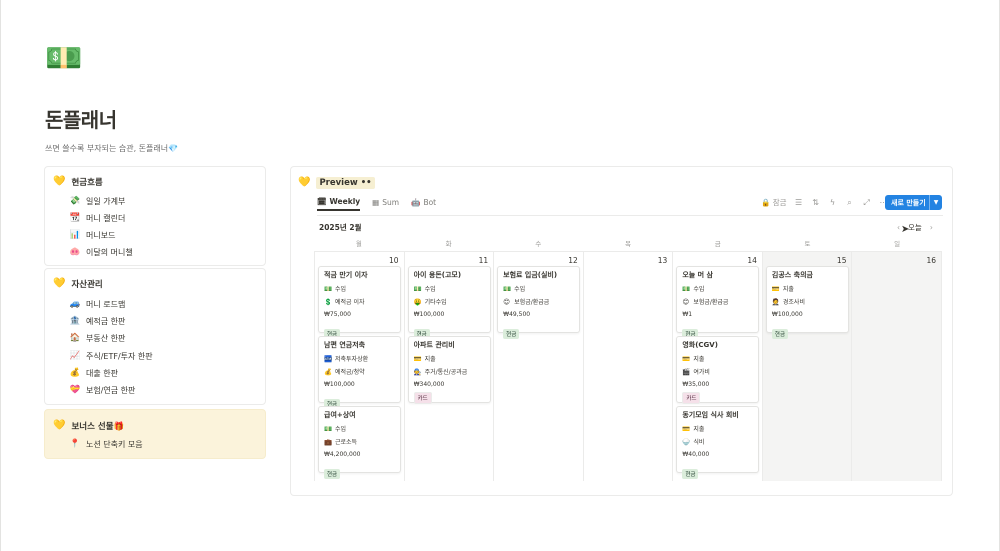  Describe the element at coordinates (346, 275) in the screenshot. I see `event-title: 적금 만기 이자` at that location.